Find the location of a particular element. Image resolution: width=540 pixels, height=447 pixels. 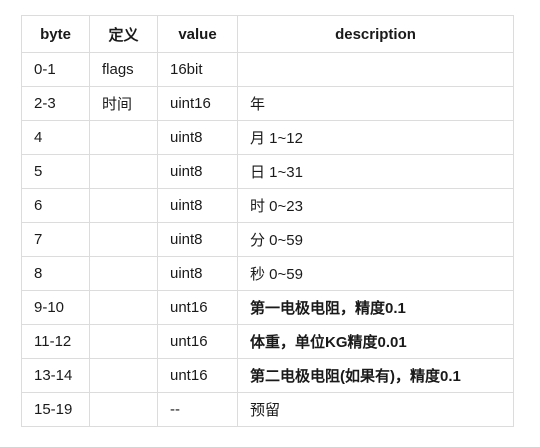

table-row: 15-19 -- 预留 is located at coordinates (267, 409).